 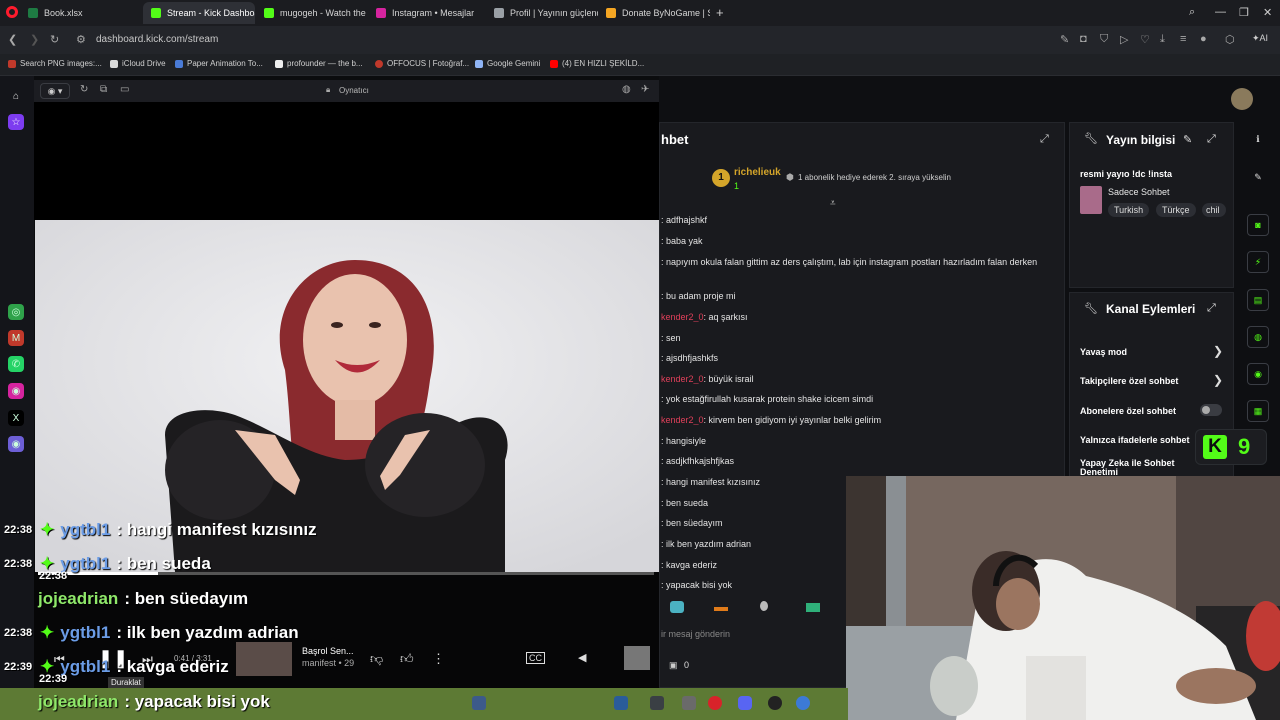 What do you see at coordinates (107, 564) in the screenshot?
I see `overlay-chat-line: 22:38 ✦ ygtbl1: ben sueda` at bounding box center [107, 564].